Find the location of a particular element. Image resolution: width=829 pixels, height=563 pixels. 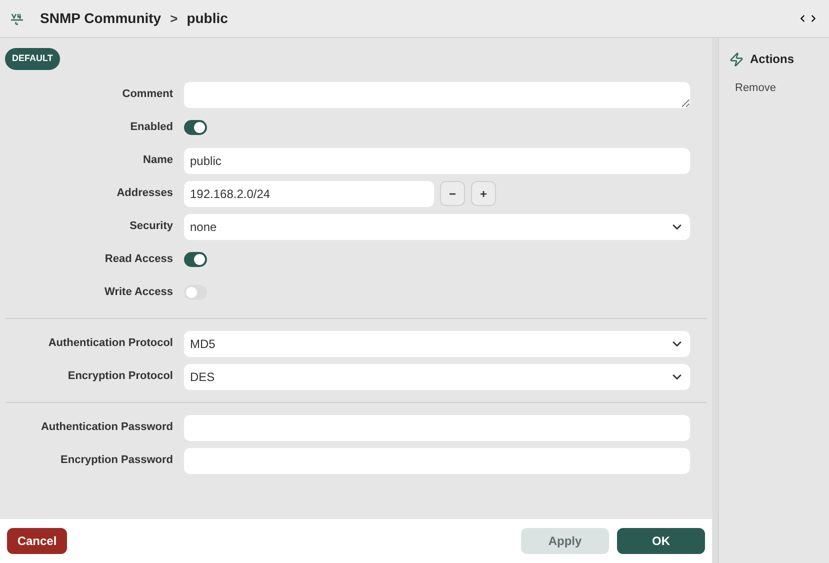

breadcrumb-item: SNMP Community is located at coordinates (101, 18).